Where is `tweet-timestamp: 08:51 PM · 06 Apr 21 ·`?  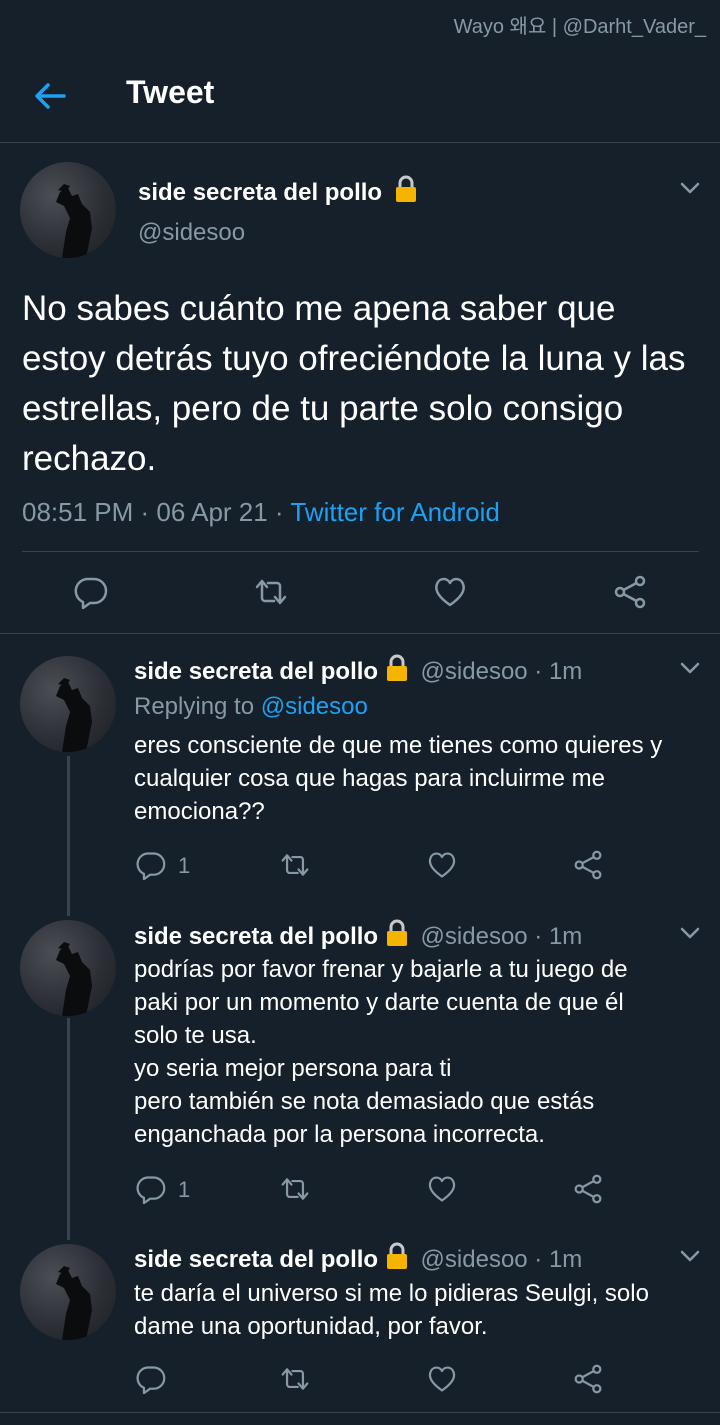
tweet-timestamp: 08:51 PM · 06 Apr 21 · is located at coordinates (156, 512).